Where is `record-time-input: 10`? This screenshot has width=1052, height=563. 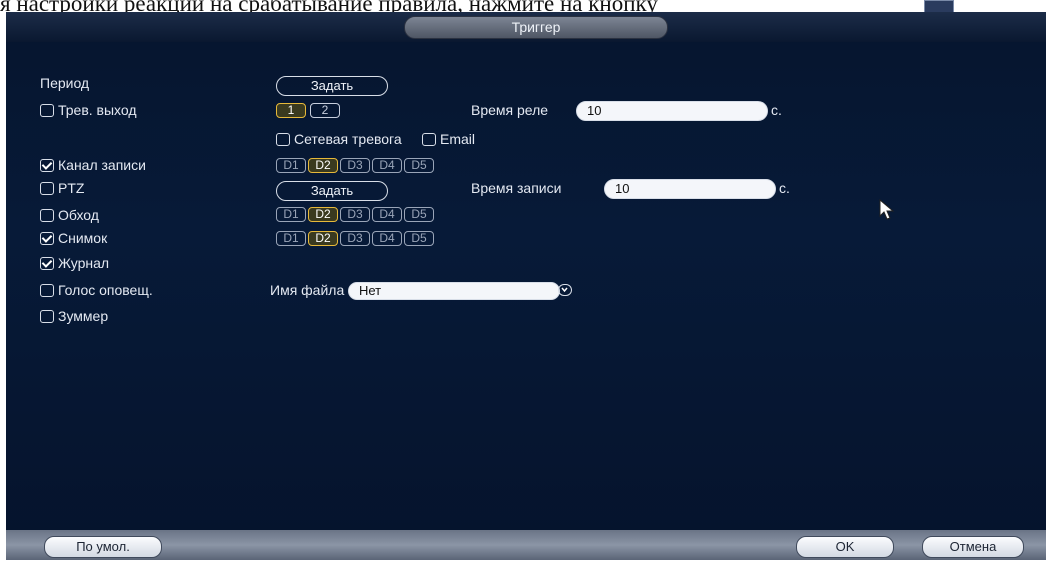
record-time-input: 10 is located at coordinates (690, 189).